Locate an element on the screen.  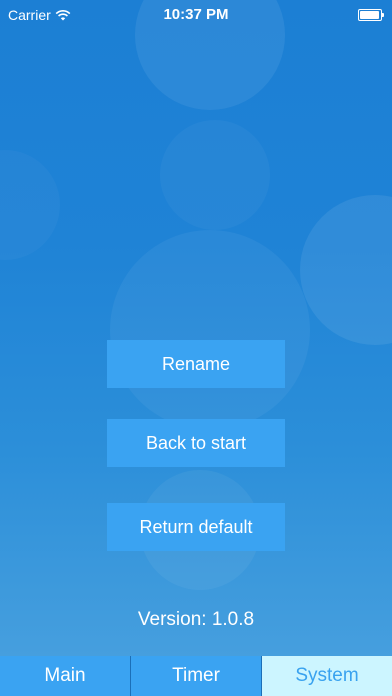
battery-icon is located at coordinates (371, 15).